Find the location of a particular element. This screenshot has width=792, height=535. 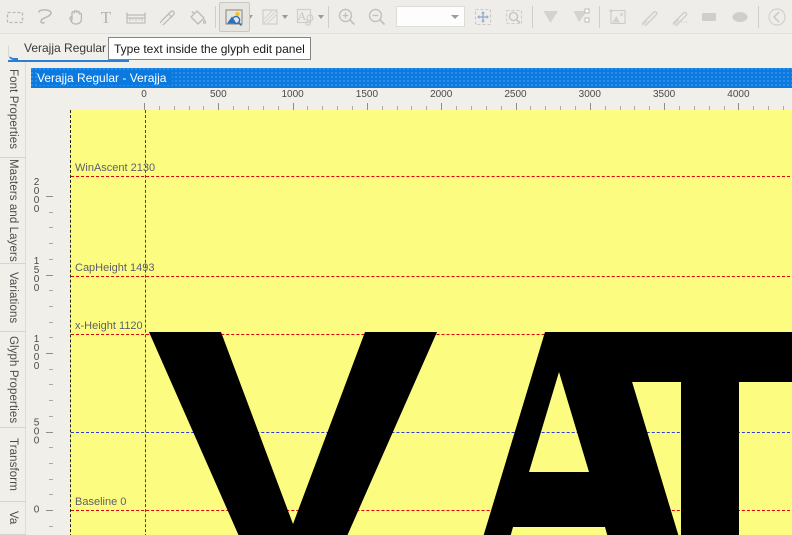

image-preview-icon is located at coordinates (234, 16).